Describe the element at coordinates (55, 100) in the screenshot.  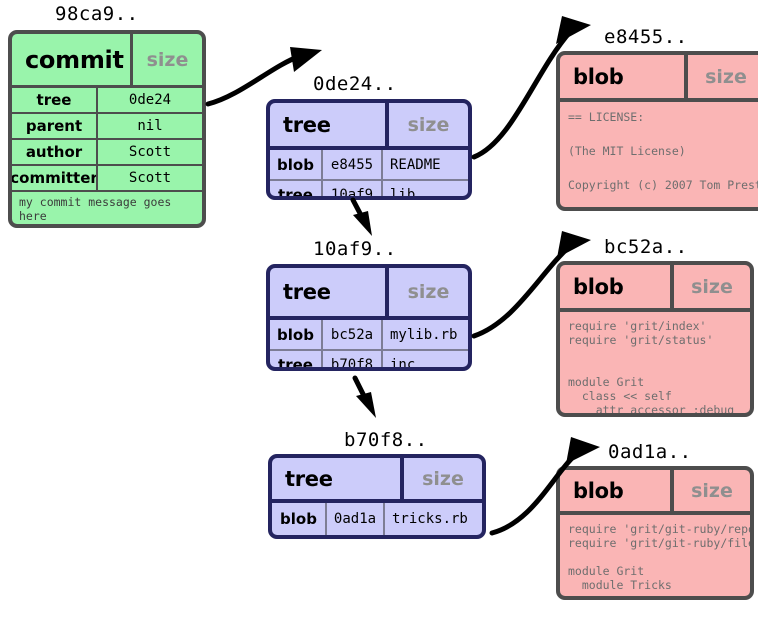
I see `commit-field-key: tree` at that location.